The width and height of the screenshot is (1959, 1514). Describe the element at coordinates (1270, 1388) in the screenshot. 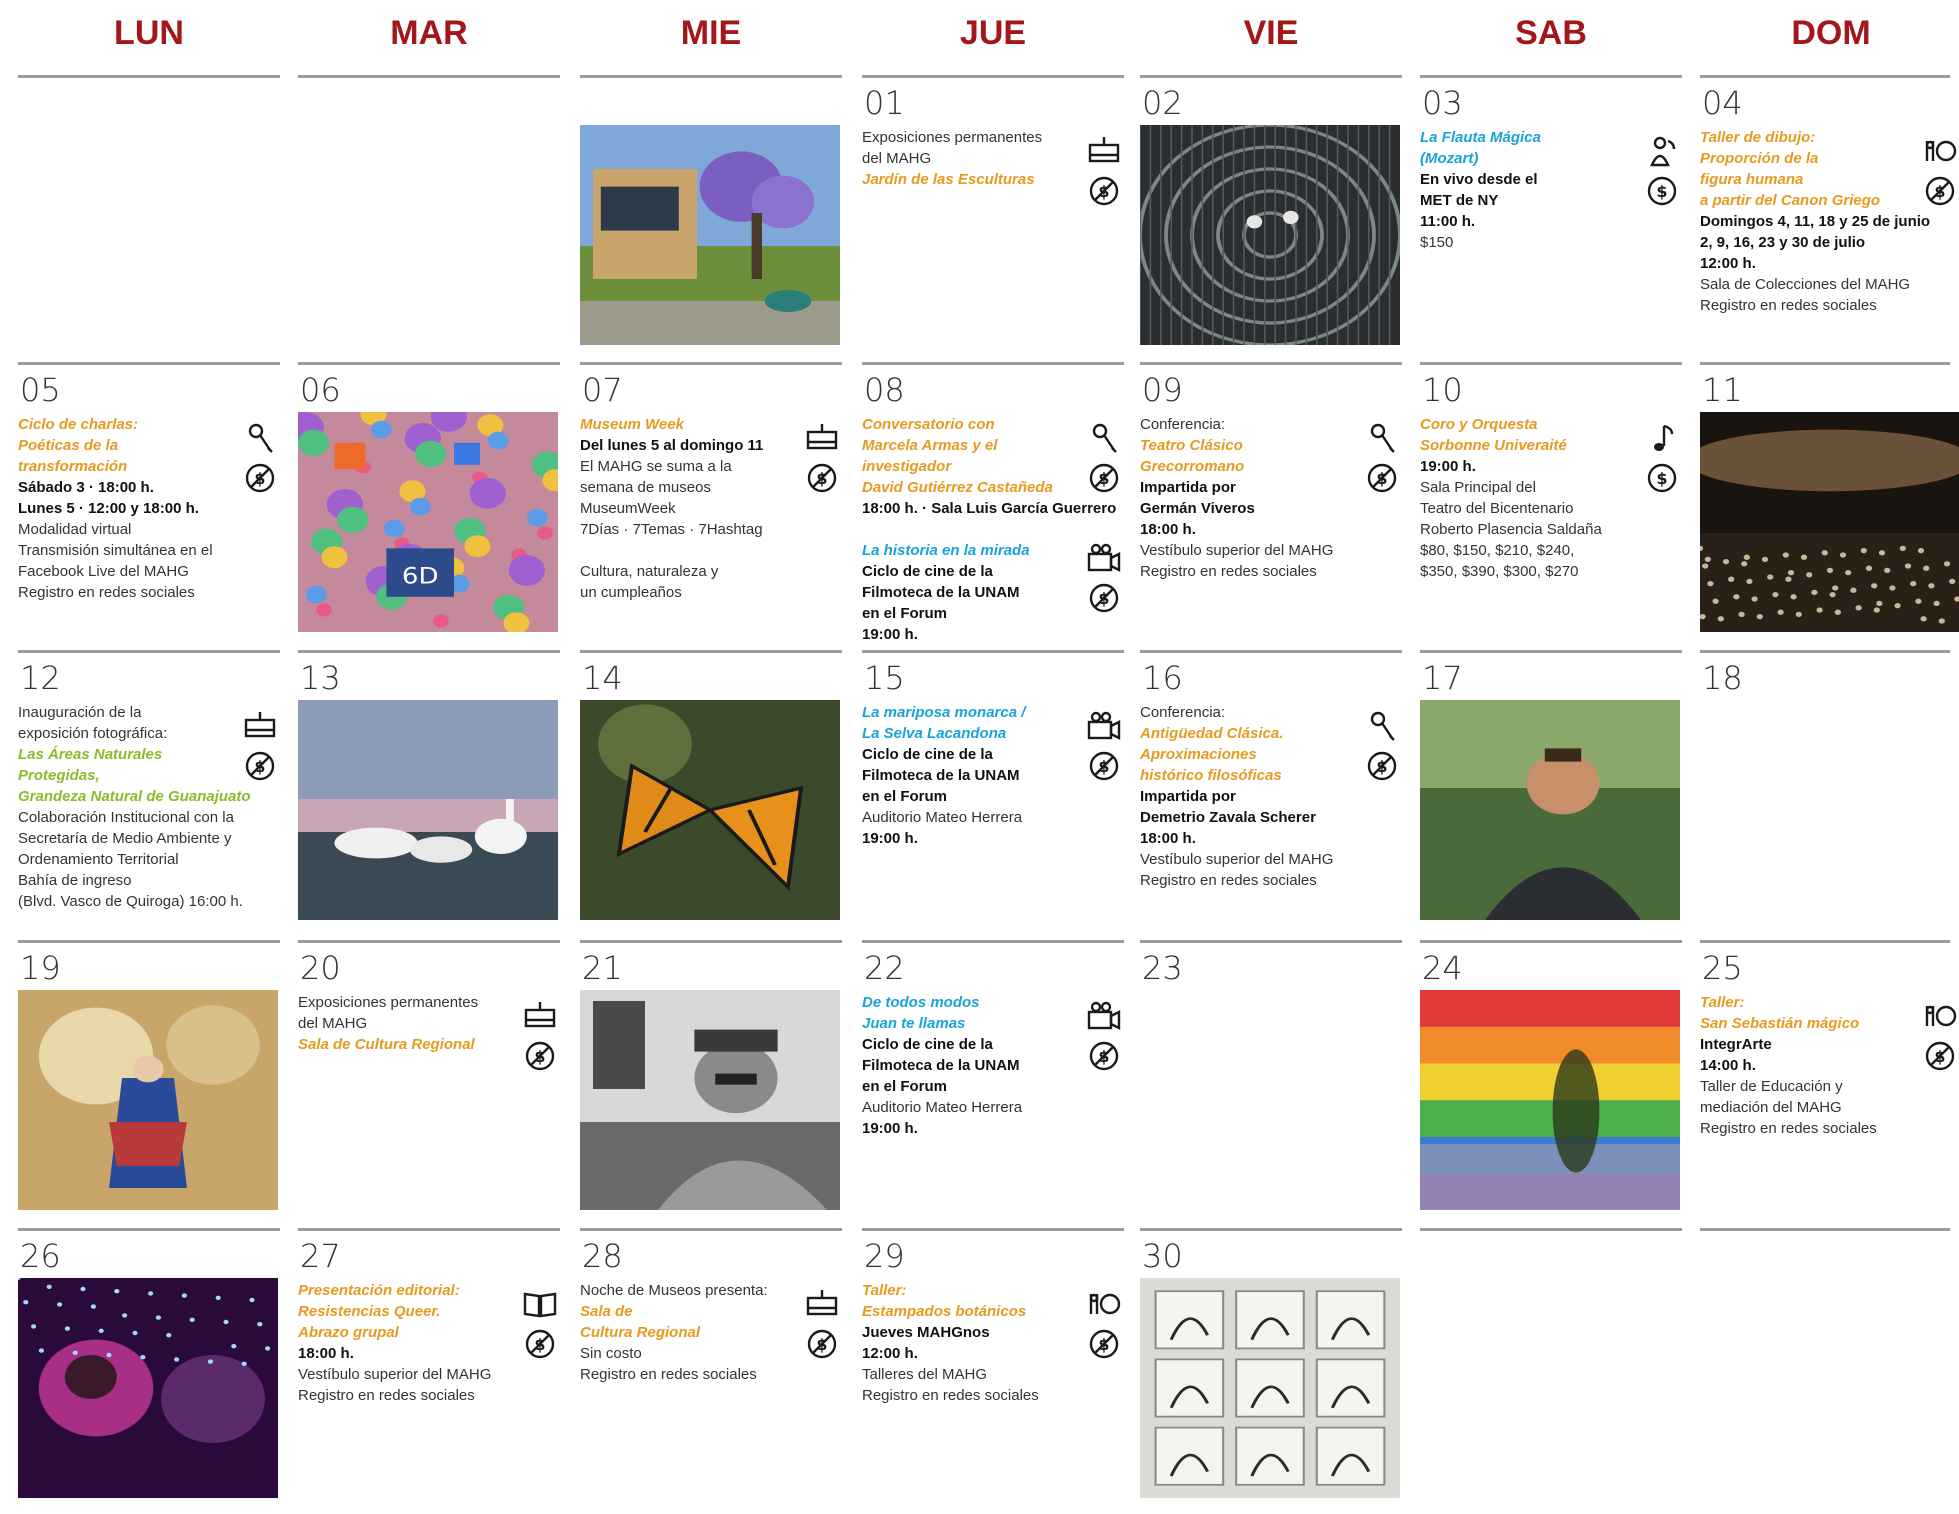

I see `photo-frames` at that location.